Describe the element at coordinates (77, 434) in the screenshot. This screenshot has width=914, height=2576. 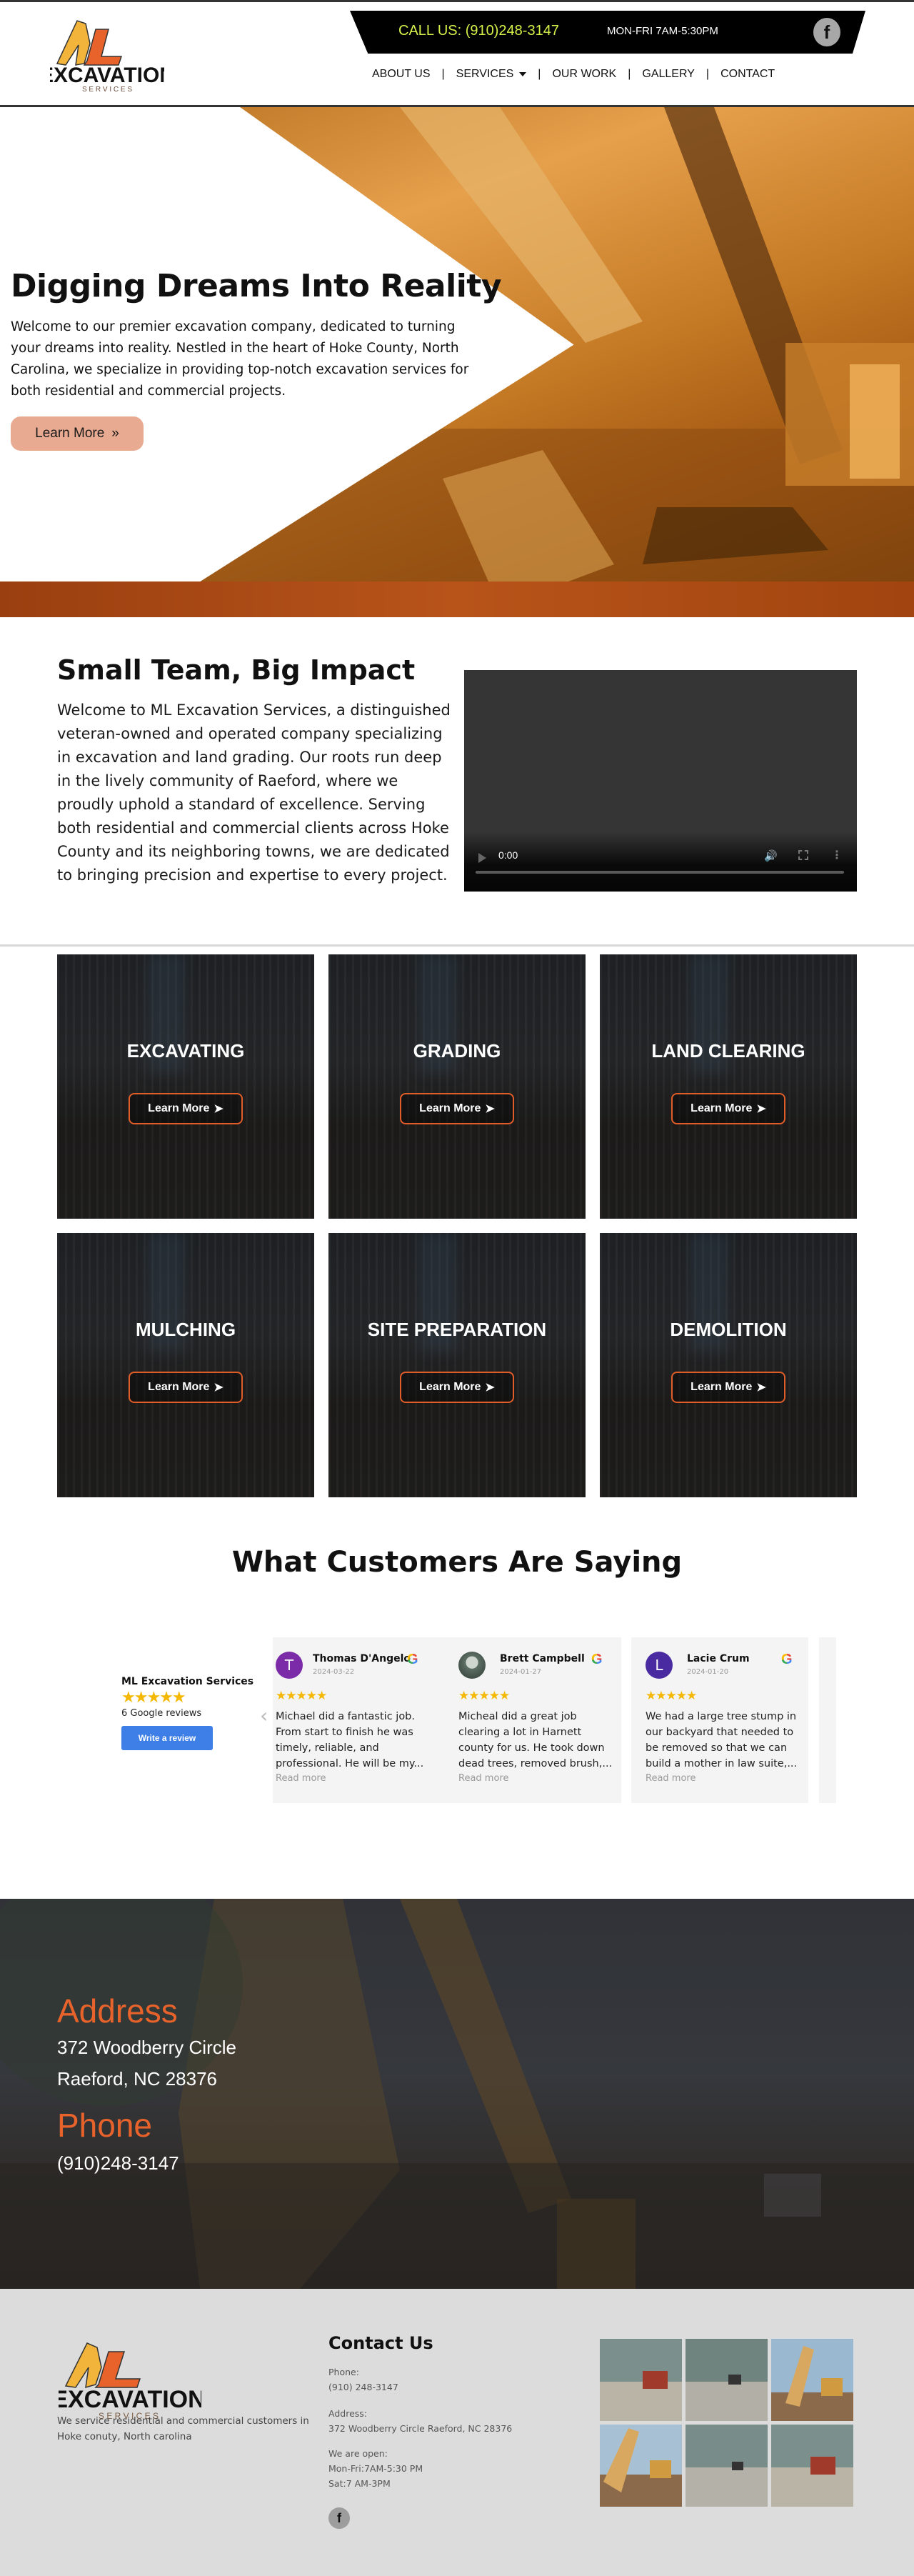
I see `hero-learn-more-button: Learn More »` at that location.